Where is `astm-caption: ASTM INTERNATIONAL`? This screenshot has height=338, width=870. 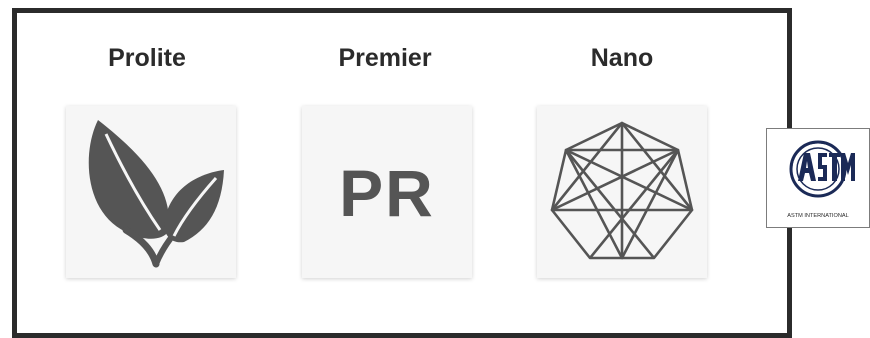 astm-caption: ASTM INTERNATIONAL is located at coordinates (817, 216).